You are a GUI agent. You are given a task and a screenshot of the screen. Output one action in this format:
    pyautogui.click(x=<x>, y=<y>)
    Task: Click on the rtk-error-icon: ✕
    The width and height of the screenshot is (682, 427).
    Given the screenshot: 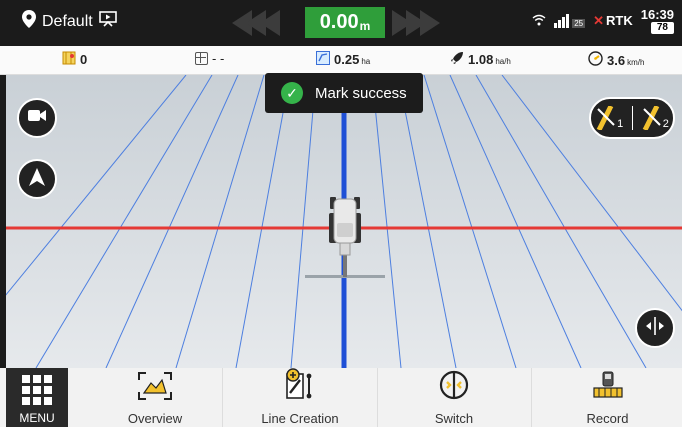 What is the action you would take?
    pyautogui.click(x=599, y=20)
    